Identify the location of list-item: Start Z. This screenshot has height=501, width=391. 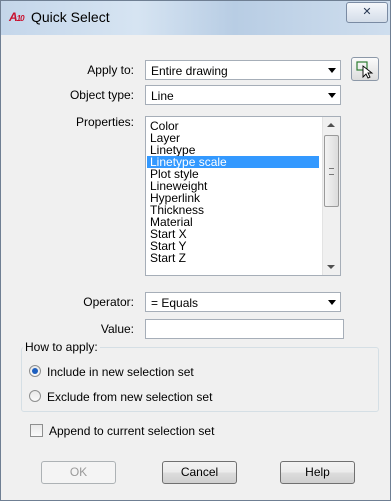
(233, 258).